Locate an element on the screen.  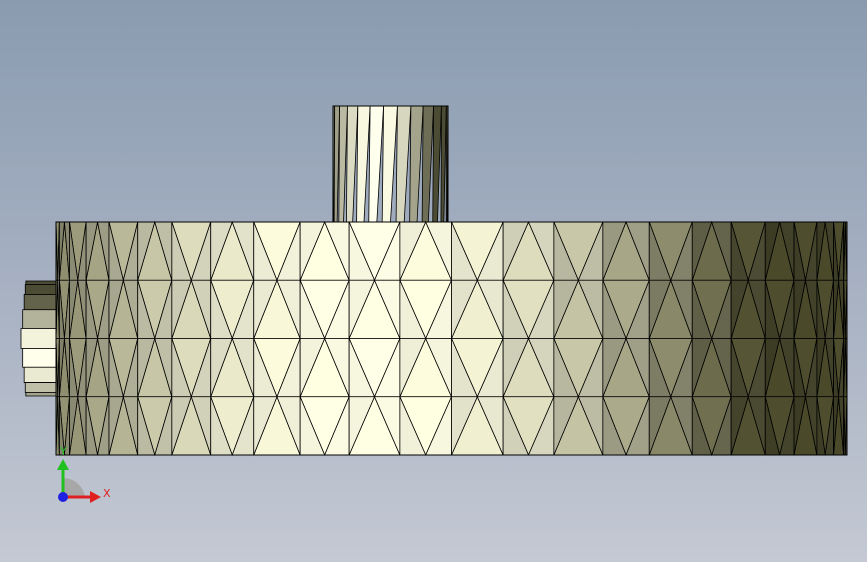
axis-triad: Y X is located at coordinates (84, 474).